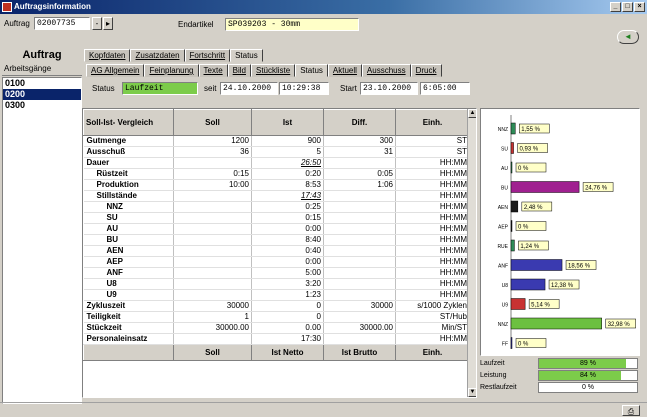 The height and width of the screenshot is (417, 647). Describe the element at coordinates (107, 55) in the screenshot. I see `tab-kopfdaten: Kopfdaten` at that location.